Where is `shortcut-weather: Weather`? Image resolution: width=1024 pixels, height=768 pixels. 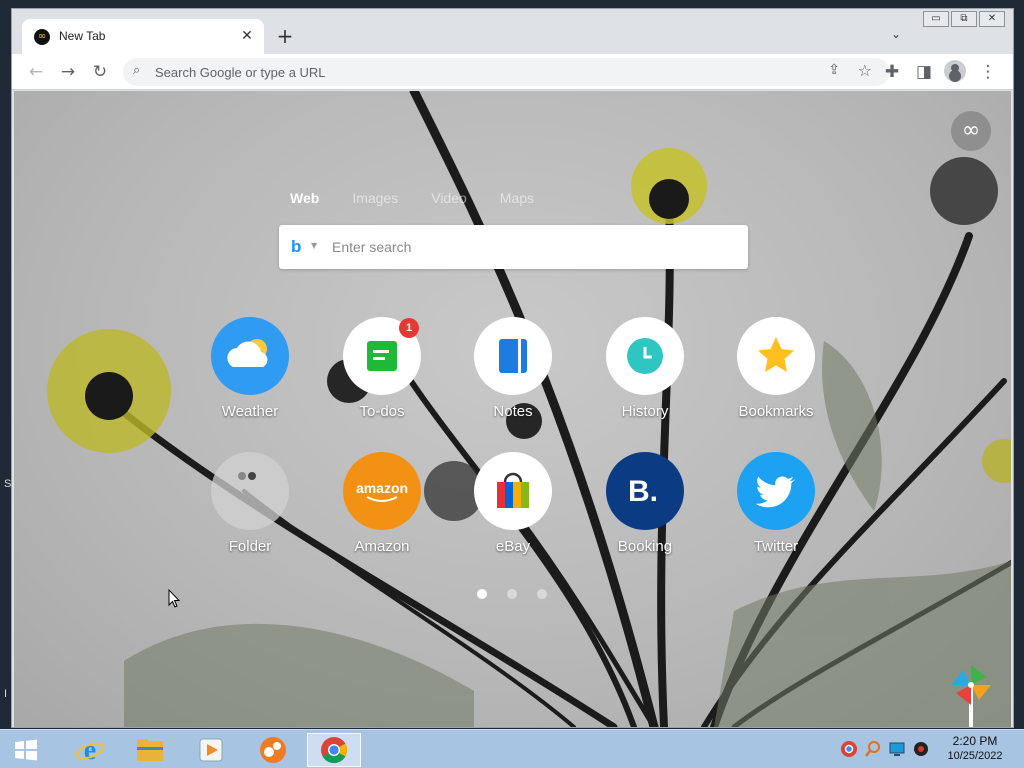 shortcut-weather: Weather is located at coordinates (250, 368).